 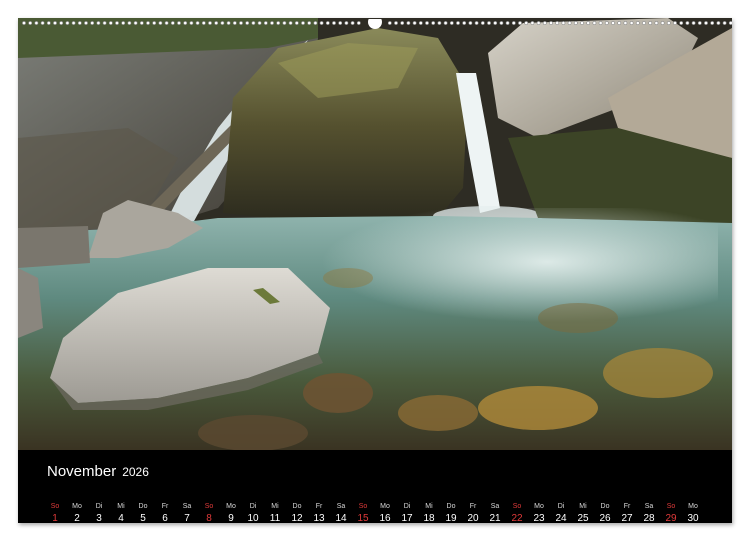 I want to click on day-number: 18, so click(x=429, y=518).